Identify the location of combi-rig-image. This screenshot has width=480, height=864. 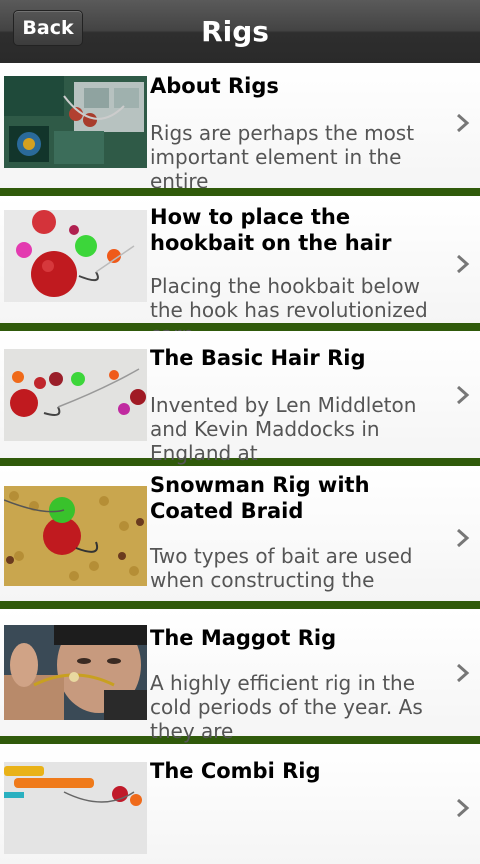
(75, 808).